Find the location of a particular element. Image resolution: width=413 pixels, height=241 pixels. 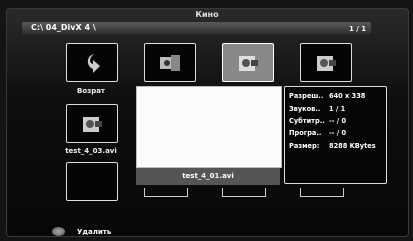

info-value: 1 / 1 is located at coordinates (337, 109).